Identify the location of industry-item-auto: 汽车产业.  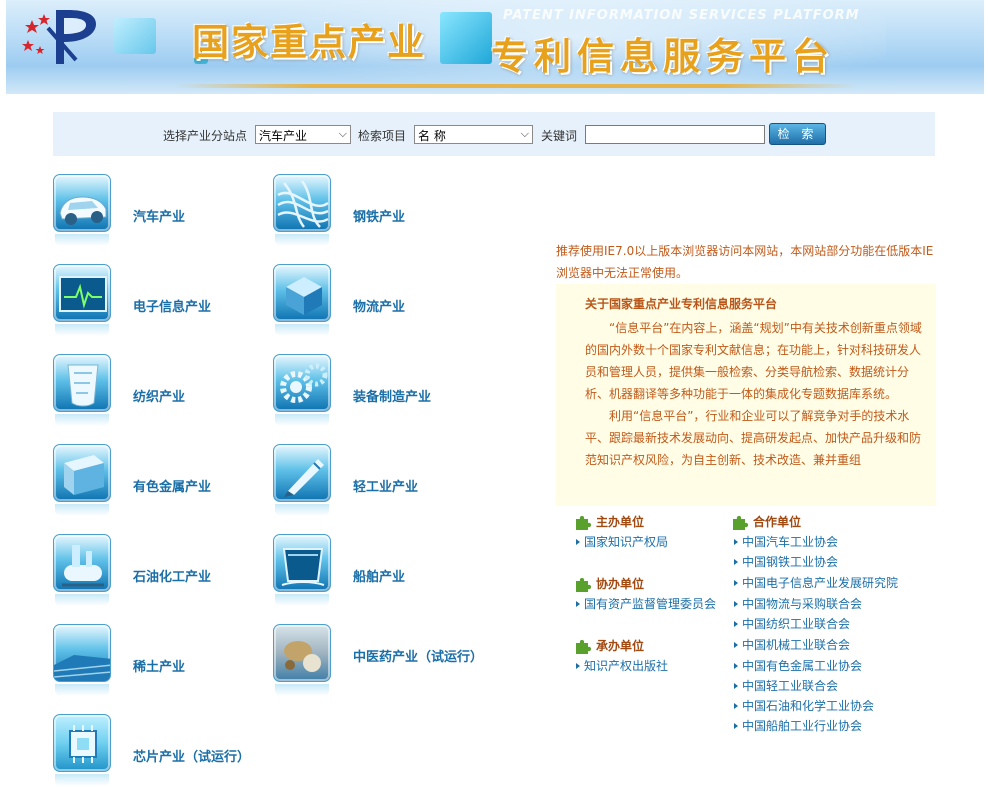
(158, 214).